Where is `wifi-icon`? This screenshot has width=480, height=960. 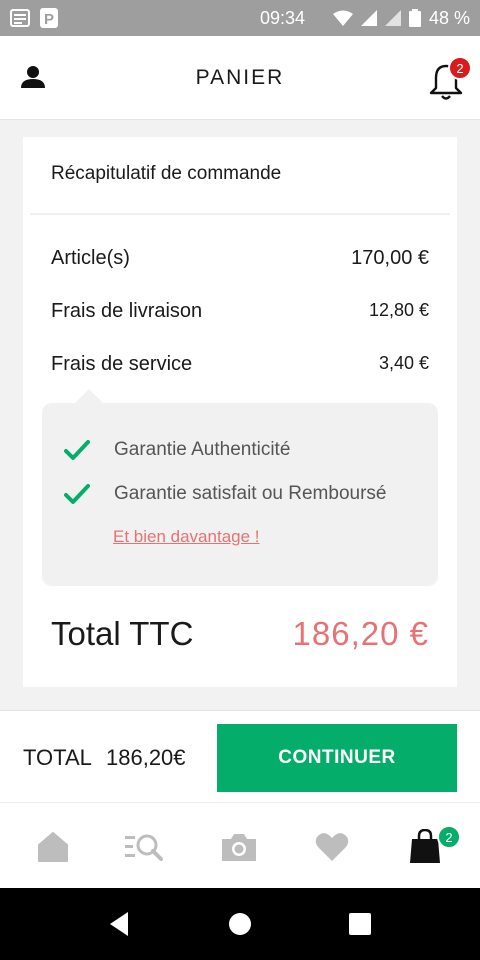
wifi-icon is located at coordinates (342, 18).